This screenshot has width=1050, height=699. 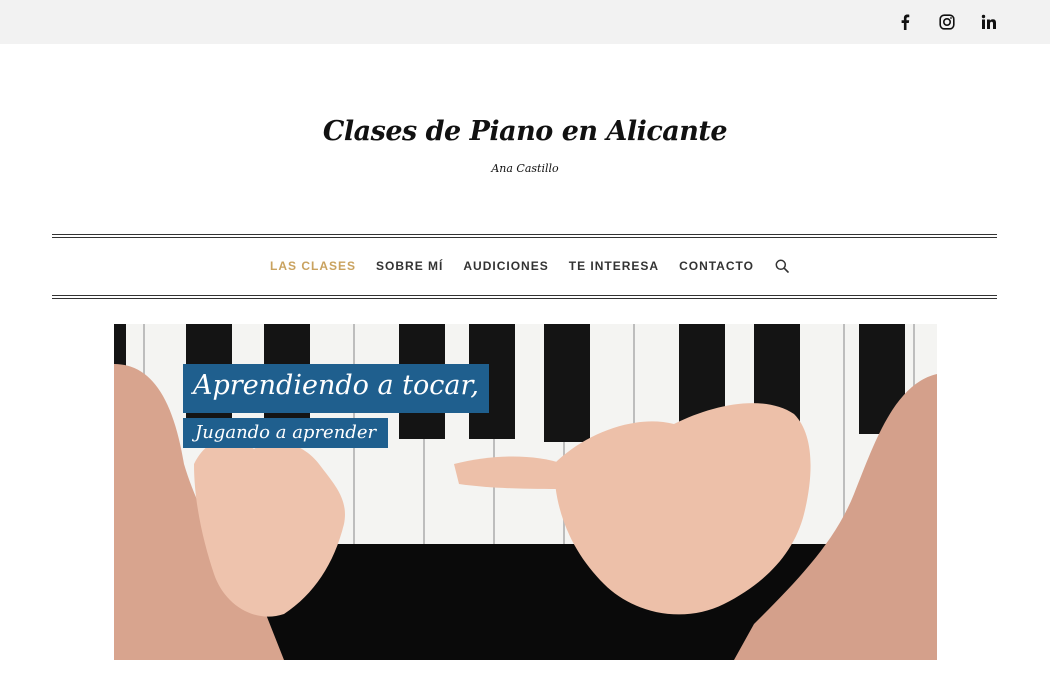 I want to click on nav-item-te-interesa: TE INTERESA, so click(x=614, y=266).